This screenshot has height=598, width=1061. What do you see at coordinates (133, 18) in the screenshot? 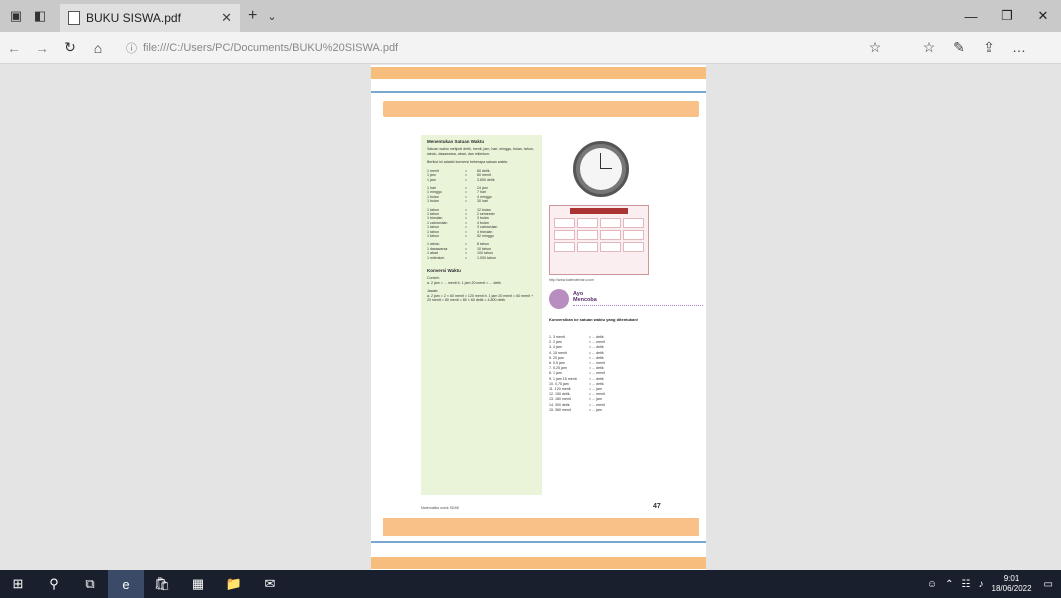
I see `tab-title: BUKU SISWA.pdf` at bounding box center [133, 18].